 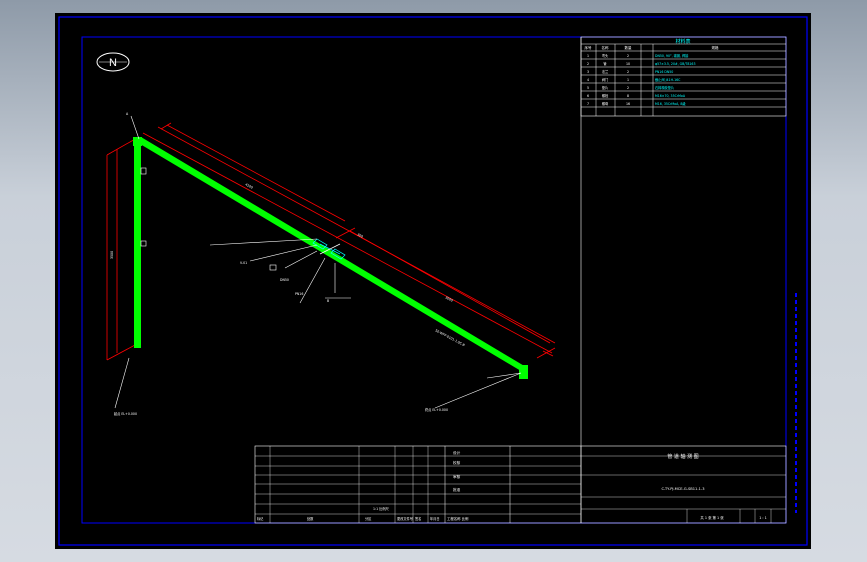 What do you see at coordinates (670, 96) in the screenshot?
I see `material-table-cell: M16×70, 35CrMoA` at bounding box center [670, 96].